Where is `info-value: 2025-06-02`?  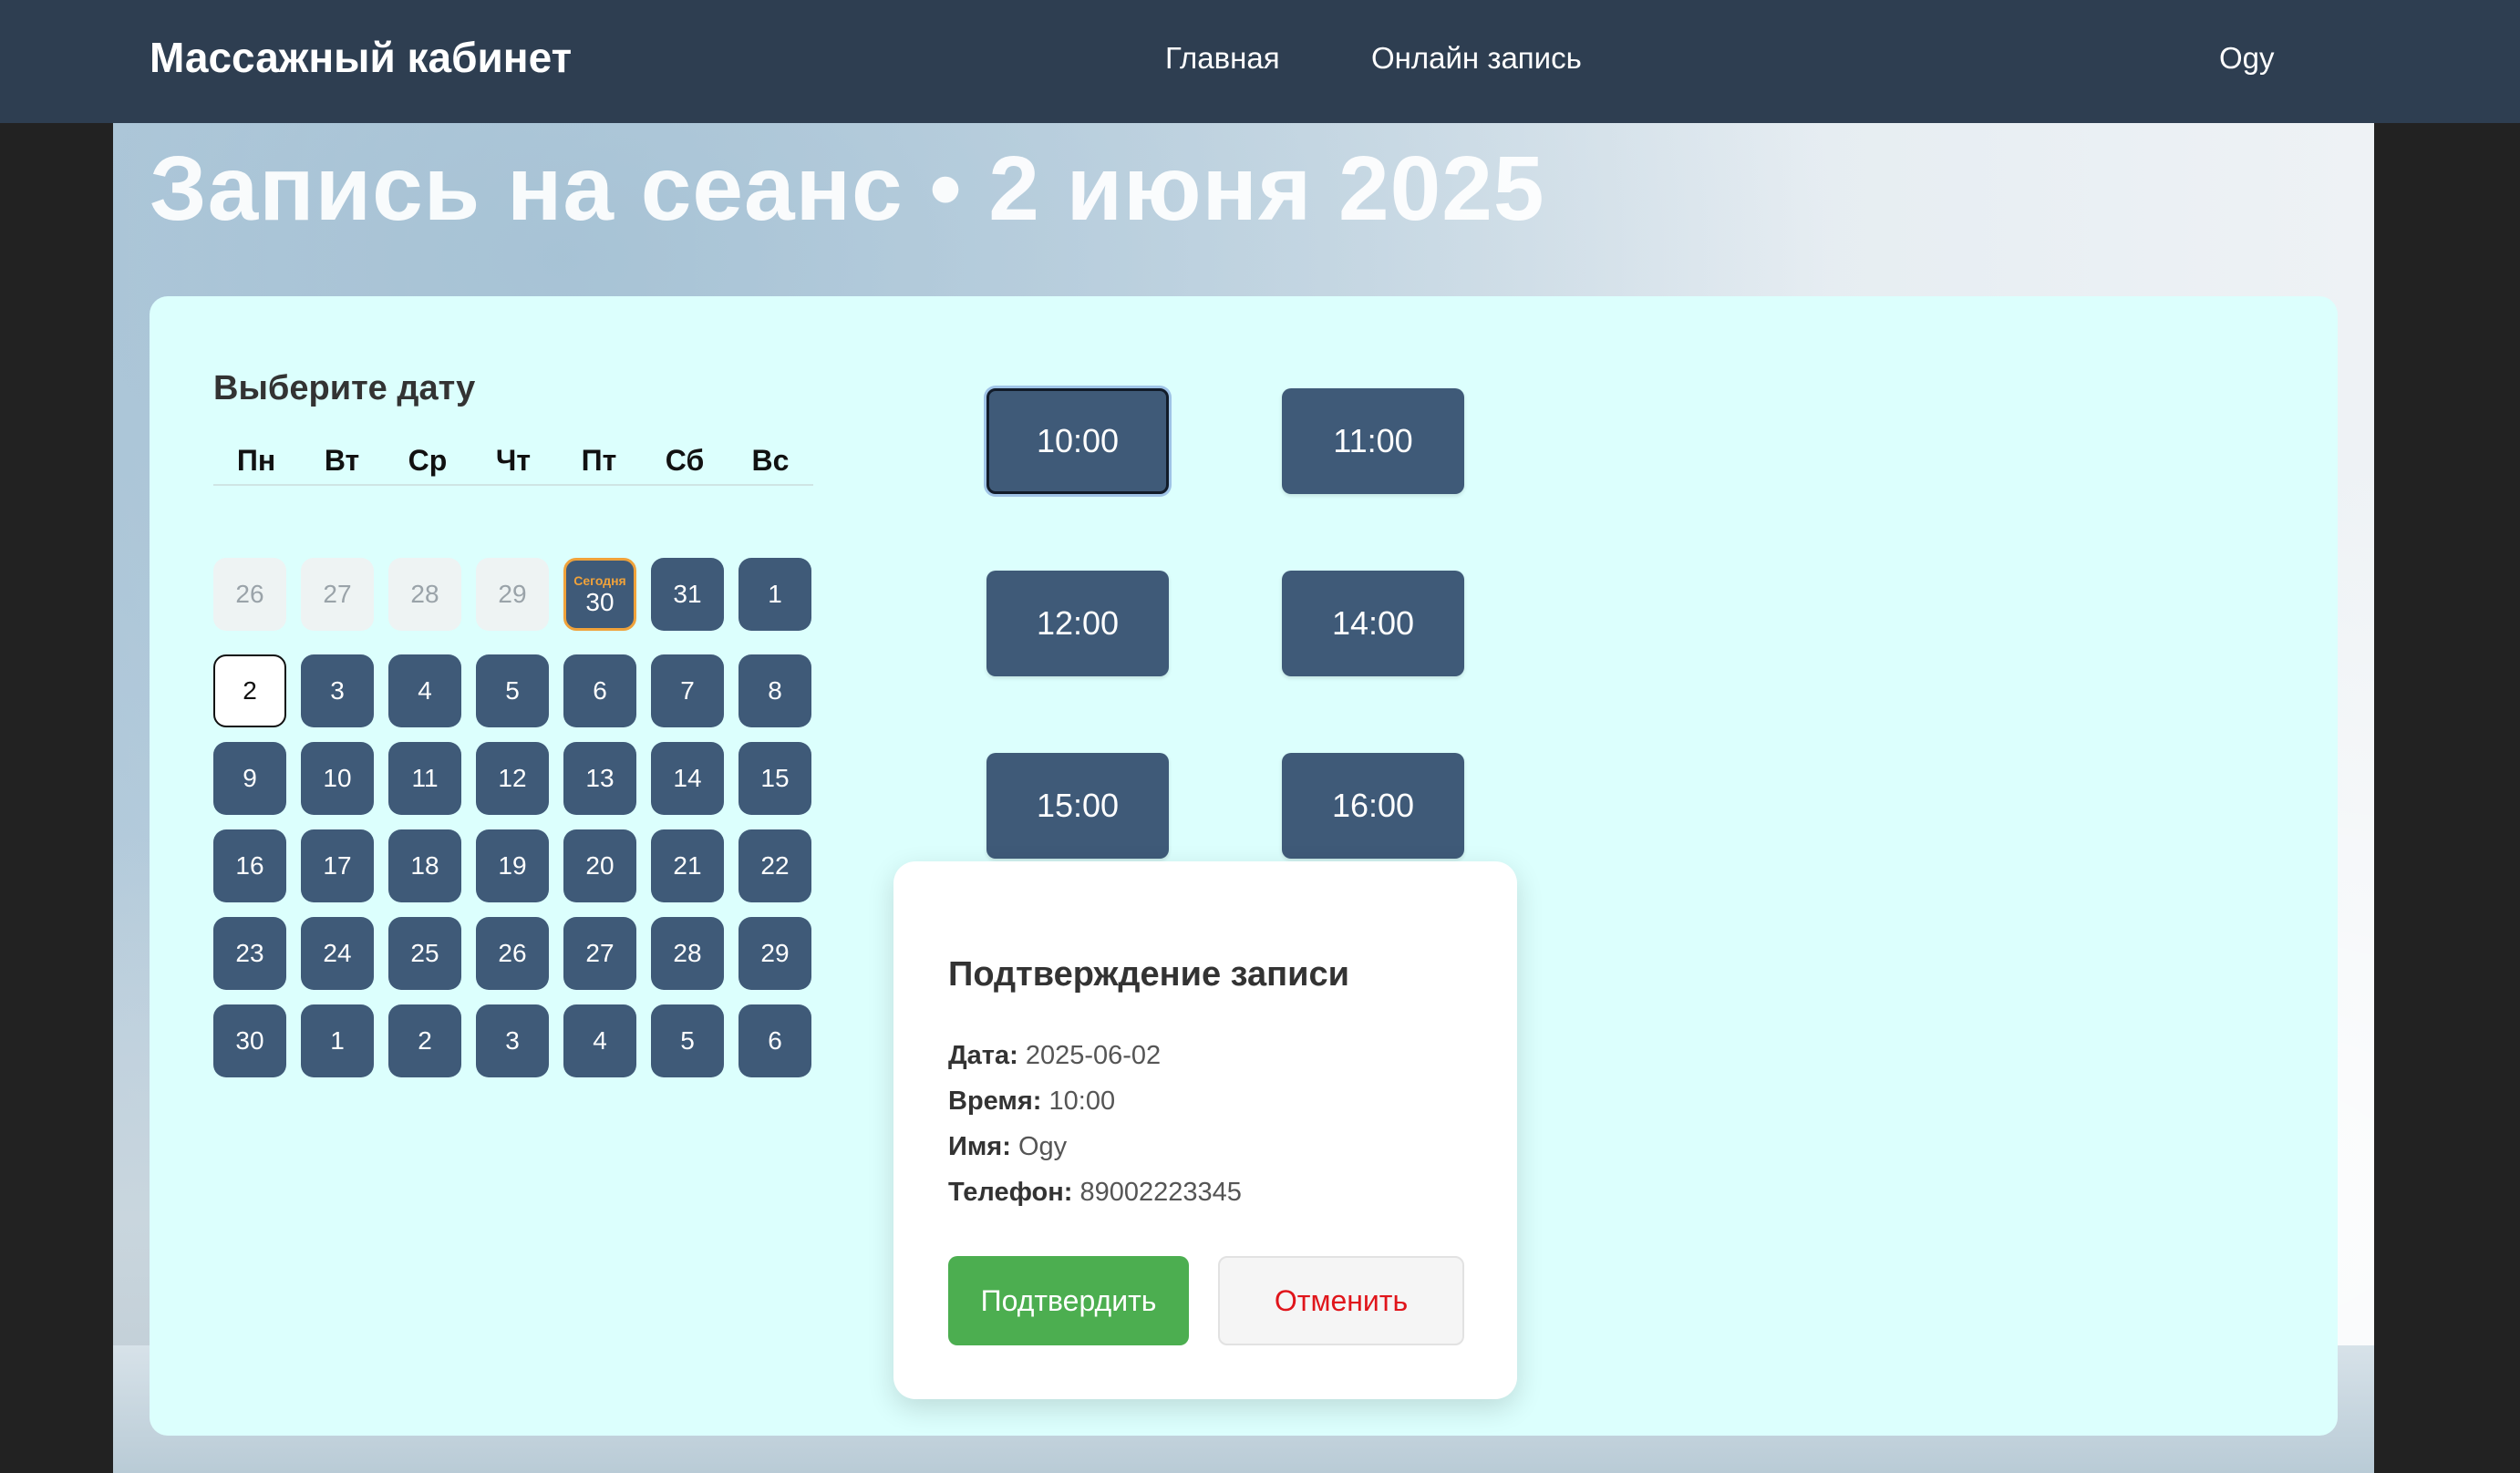
info-value: 2025-06-02 is located at coordinates (1093, 1055).